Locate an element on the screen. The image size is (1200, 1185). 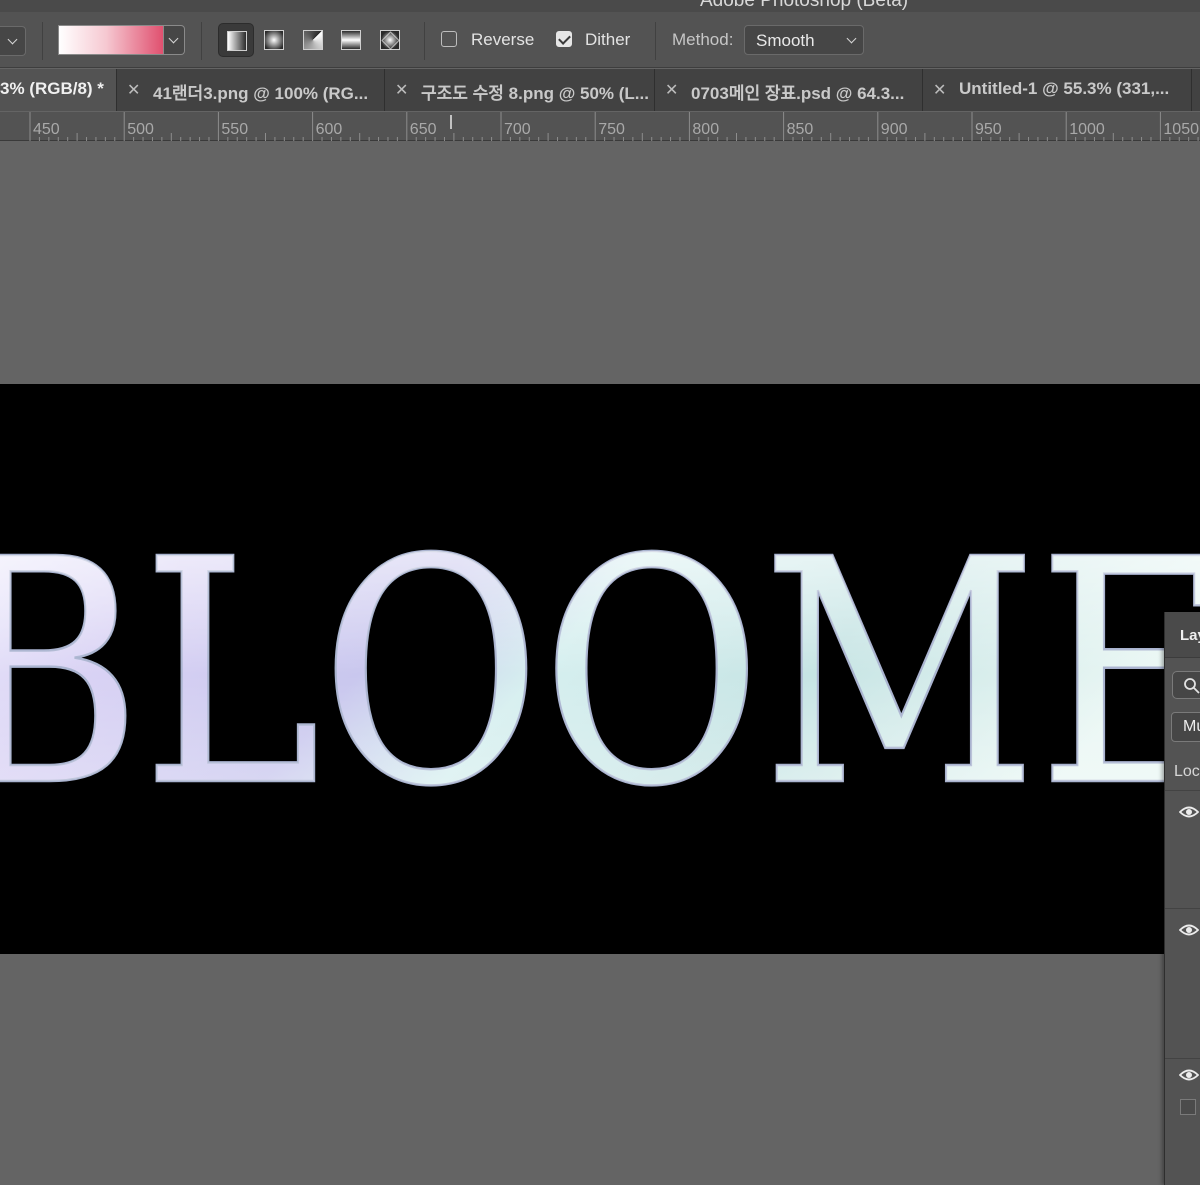
blend-mode-select: Mu is located at coordinates (1185, 727).